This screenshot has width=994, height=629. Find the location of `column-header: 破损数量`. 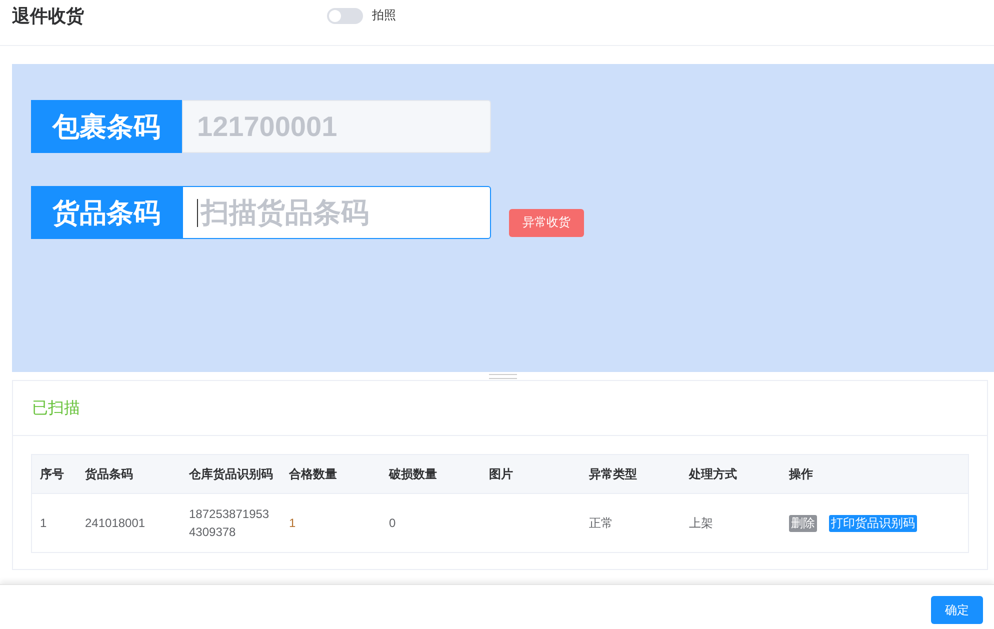

column-header: 破损数量 is located at coordinates (413, 474).